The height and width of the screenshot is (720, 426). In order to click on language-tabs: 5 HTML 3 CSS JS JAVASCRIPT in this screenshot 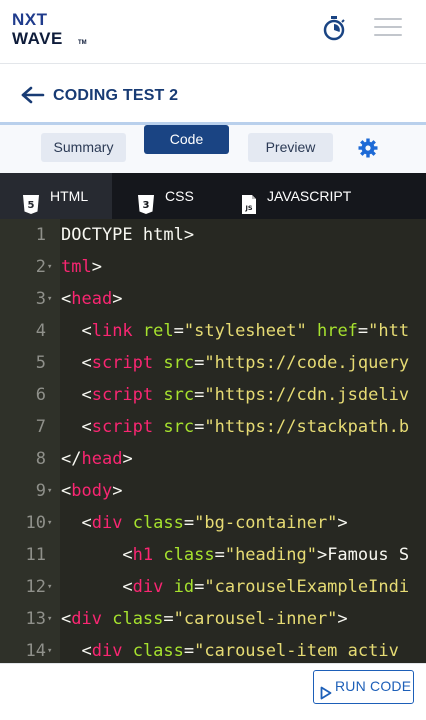, I will do `click(213, 196)`.